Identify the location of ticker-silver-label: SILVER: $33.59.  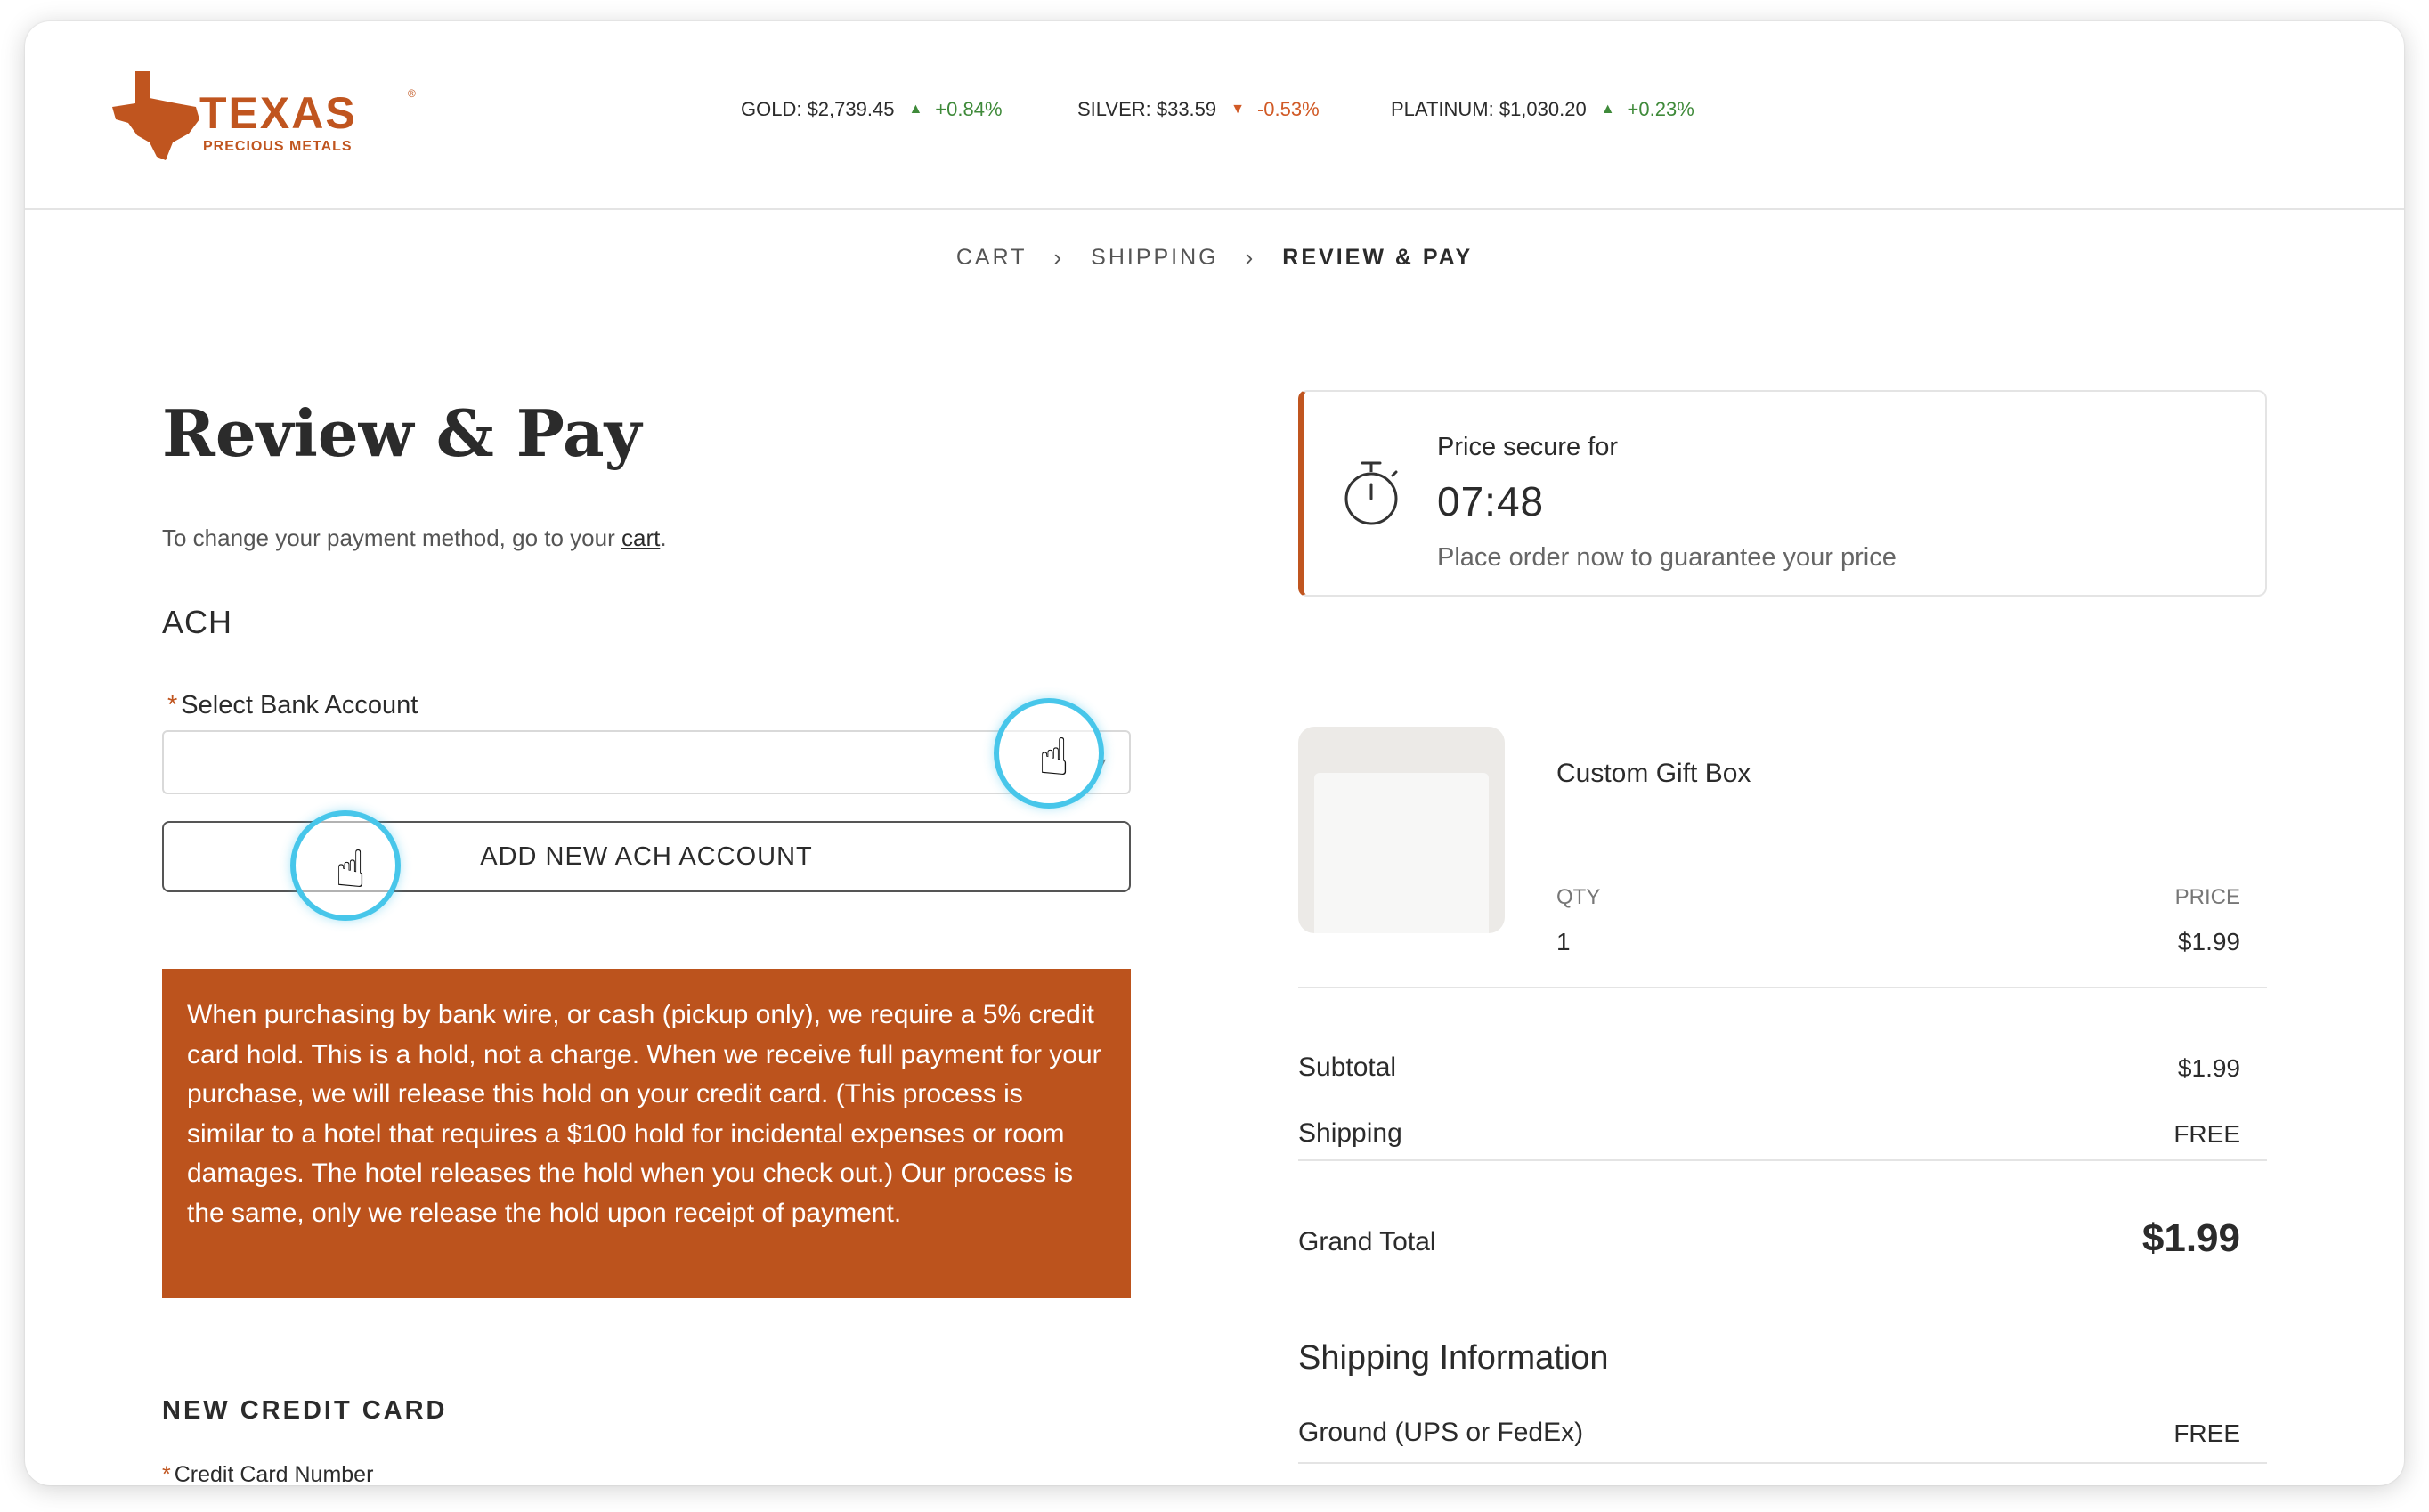
(1147, 109).